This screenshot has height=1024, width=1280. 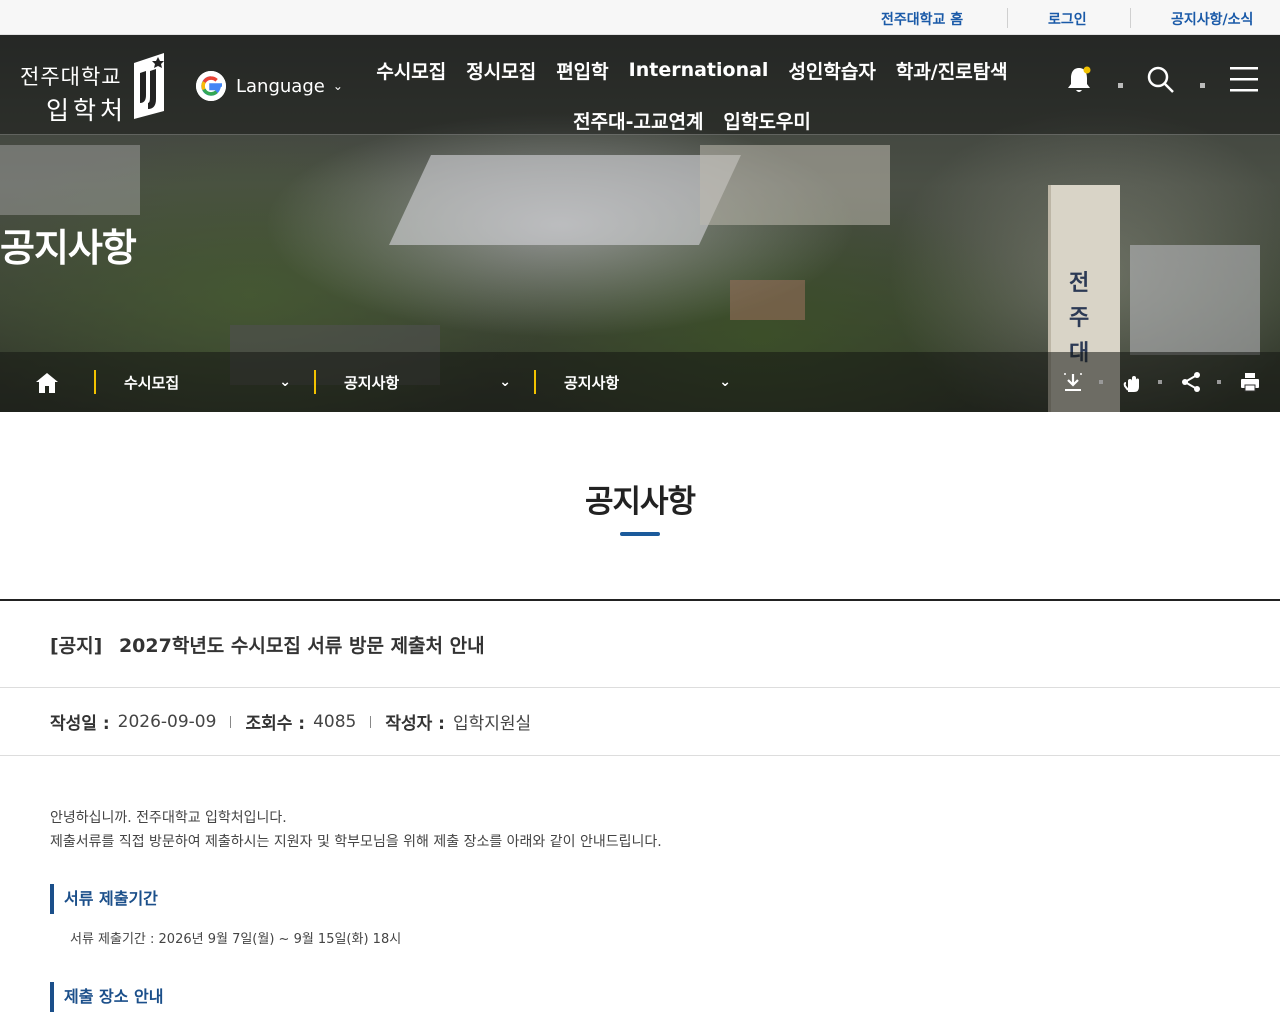 I want to click on breadcrumb: 수시모집 ⌄ 공지사항 ⌄ 공지사항 ⌄, so click(x=640, y=382).